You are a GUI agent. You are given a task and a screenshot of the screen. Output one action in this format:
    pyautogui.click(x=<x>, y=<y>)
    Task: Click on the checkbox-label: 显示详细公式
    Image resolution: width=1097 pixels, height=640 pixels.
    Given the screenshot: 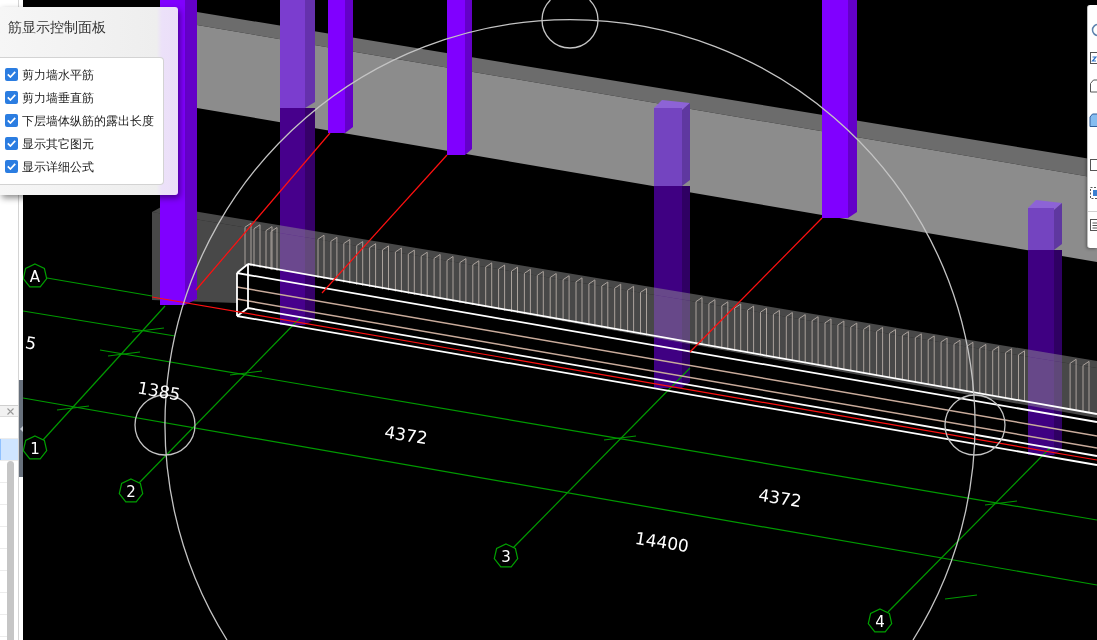 What is the action you would take?
    pyautogui.click(x=58, y=166)
    